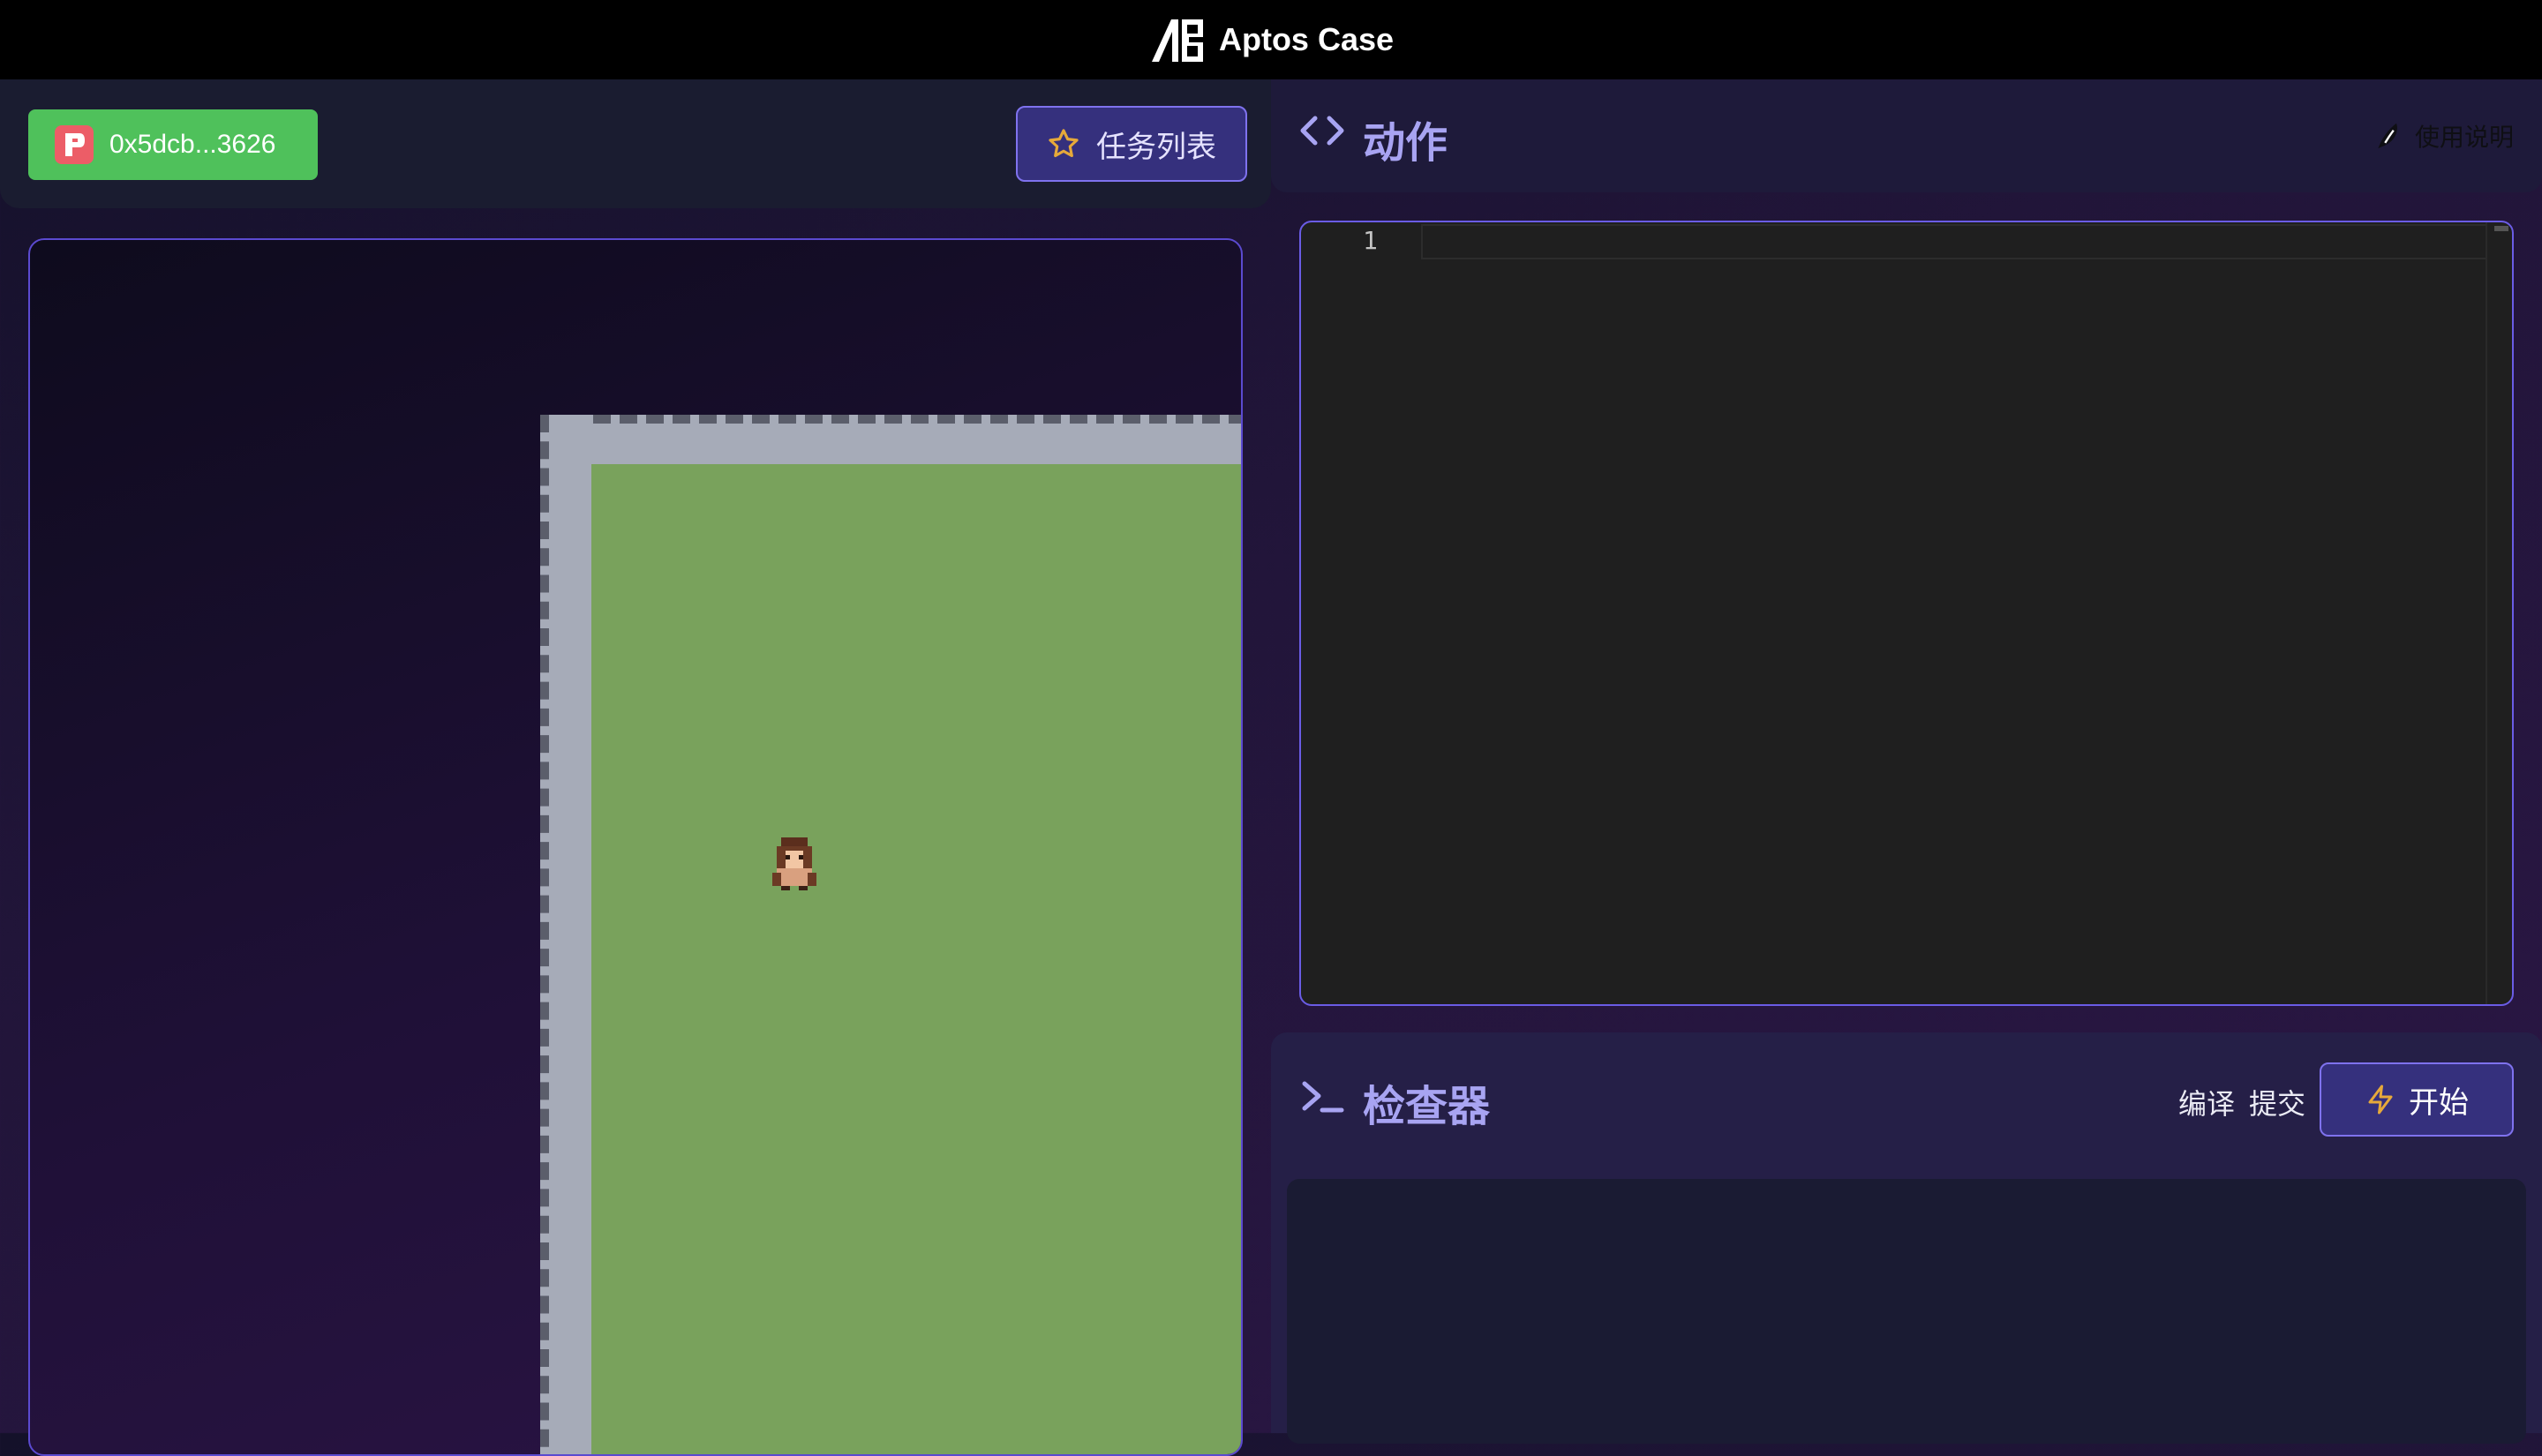 The width and height of the screenshot is (2542, 1456). What do you see at coordinates (2206, 1102) in the screenshot?
I see `compile-button: 编译` at bounding box center [2206, 1102].